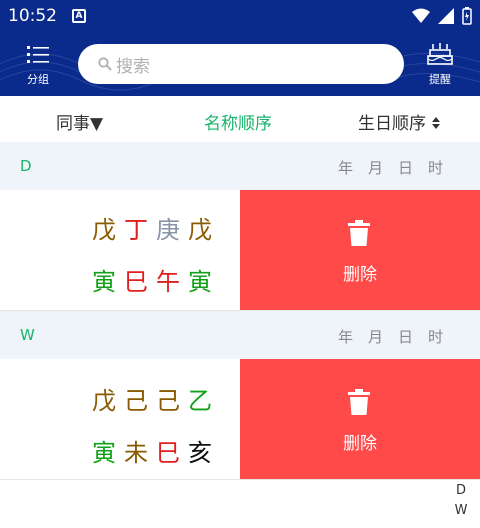 The width and height of the screenshot is (480, 528). Describe the element at coordinates (168, 453) in the screenshot. I see `branch-day: 巳` at that location.